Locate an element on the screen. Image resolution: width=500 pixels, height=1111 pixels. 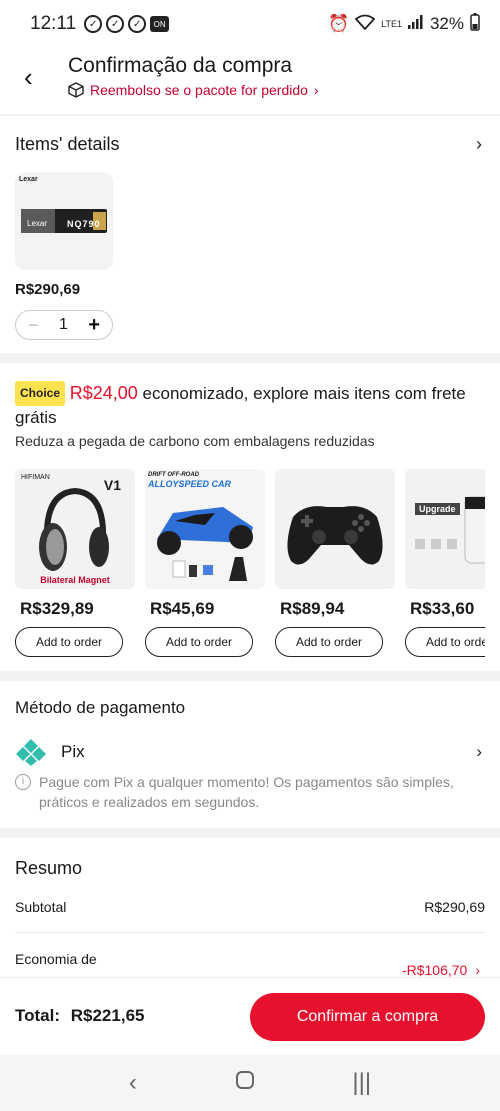
notification-icons: ✓ ✓ ✓ ON is located at coordinates (127, 24).